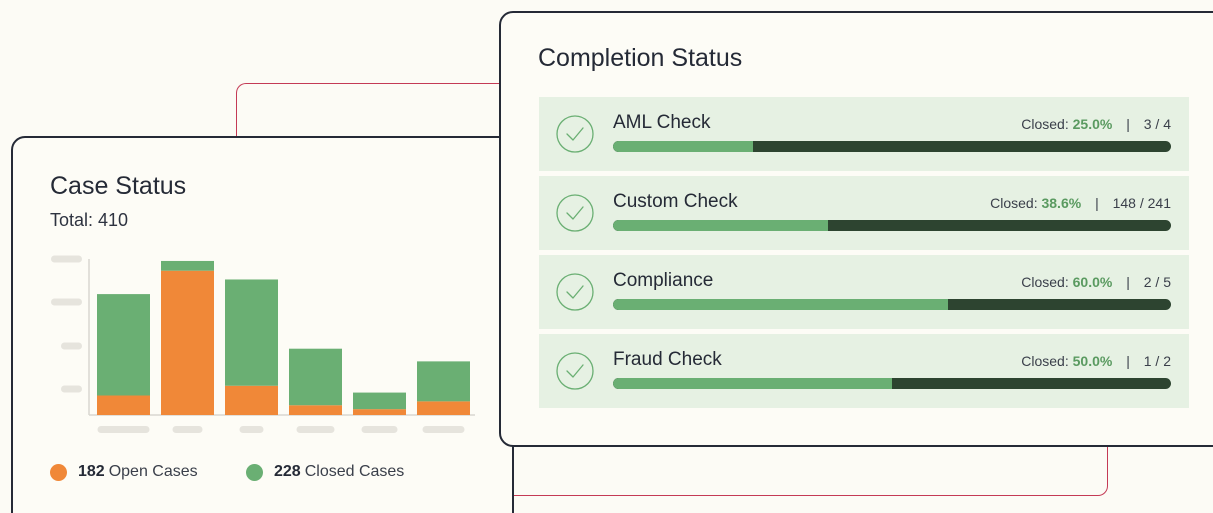 This screenshot has height=513, width=1213. What do you see at coordinates (864, 371) in the screenshot?
I see `completion-row-fraud-check: Fraud Check Closed: 50.0% | 1 / 2` at bounding box center [864, 371].